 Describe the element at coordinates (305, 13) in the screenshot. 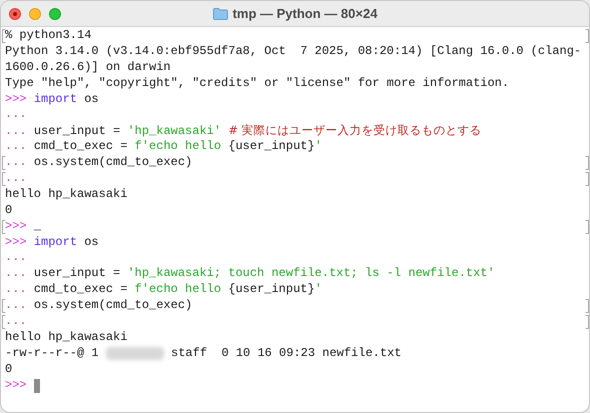

I see `window-title: tmp — Python — 80×24` at that location.